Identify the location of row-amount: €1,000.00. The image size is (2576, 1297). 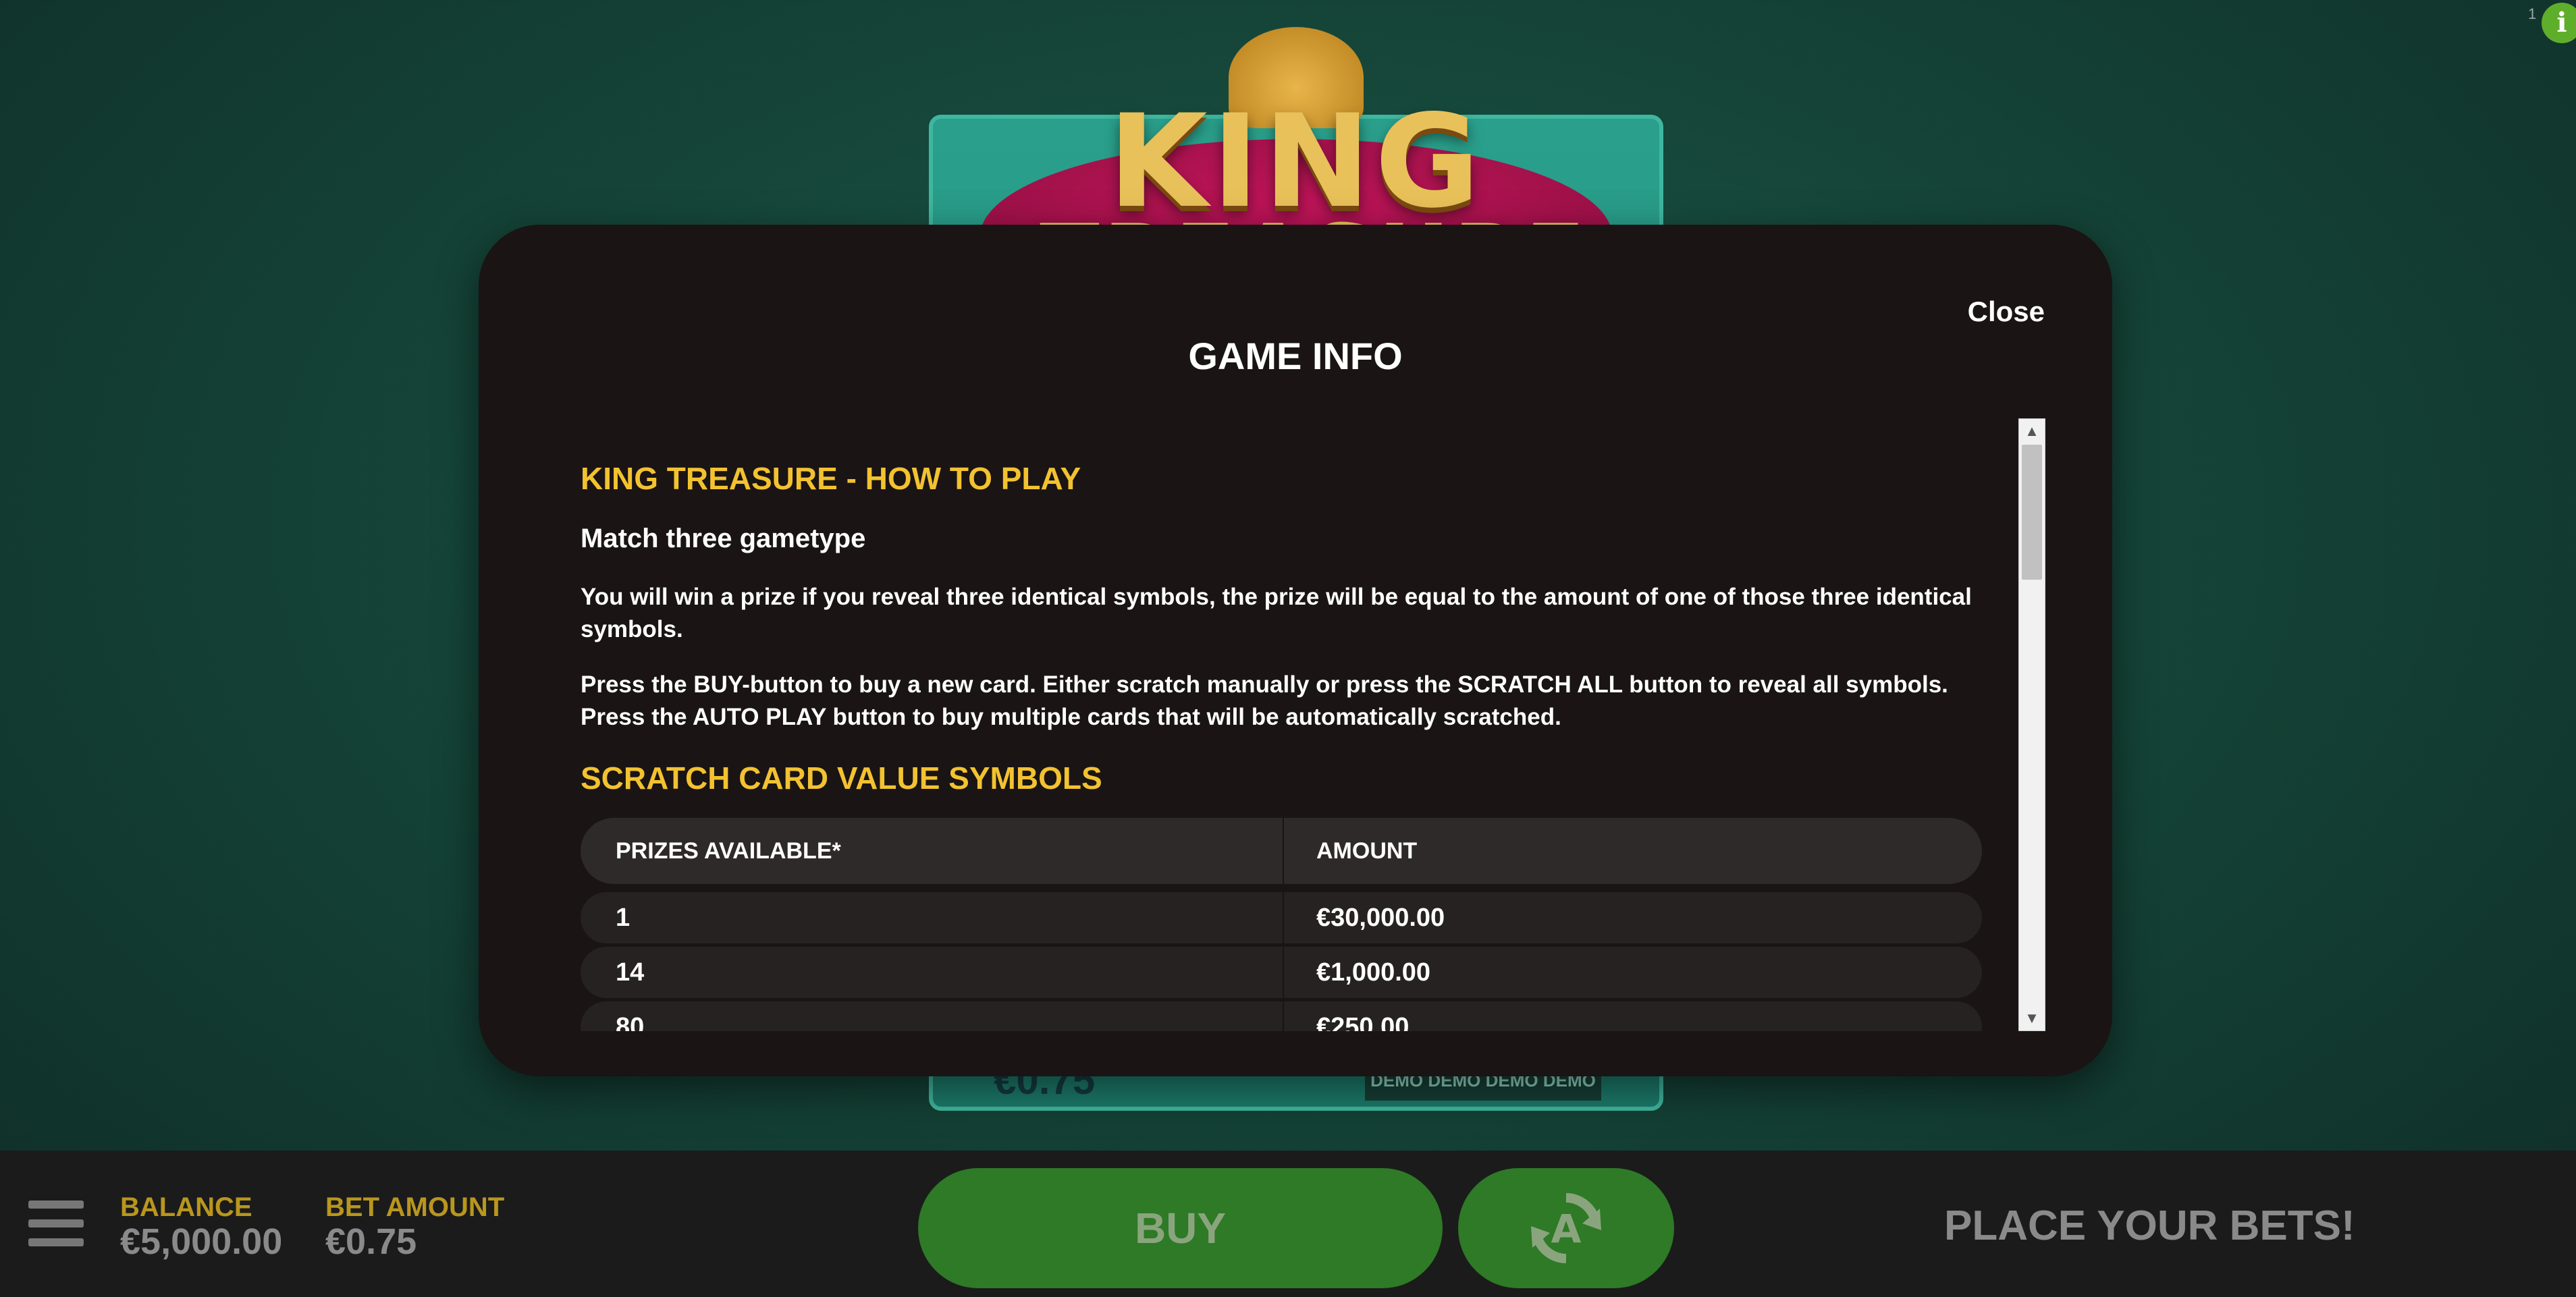
(1373, 972).